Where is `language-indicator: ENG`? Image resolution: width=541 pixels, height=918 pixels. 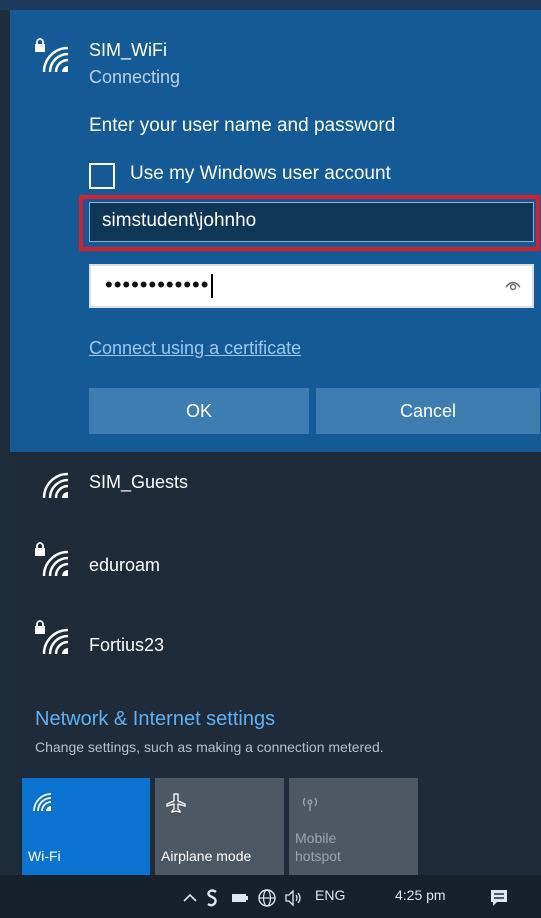
language-indicator: ENG is located at coordinates (330, 895).